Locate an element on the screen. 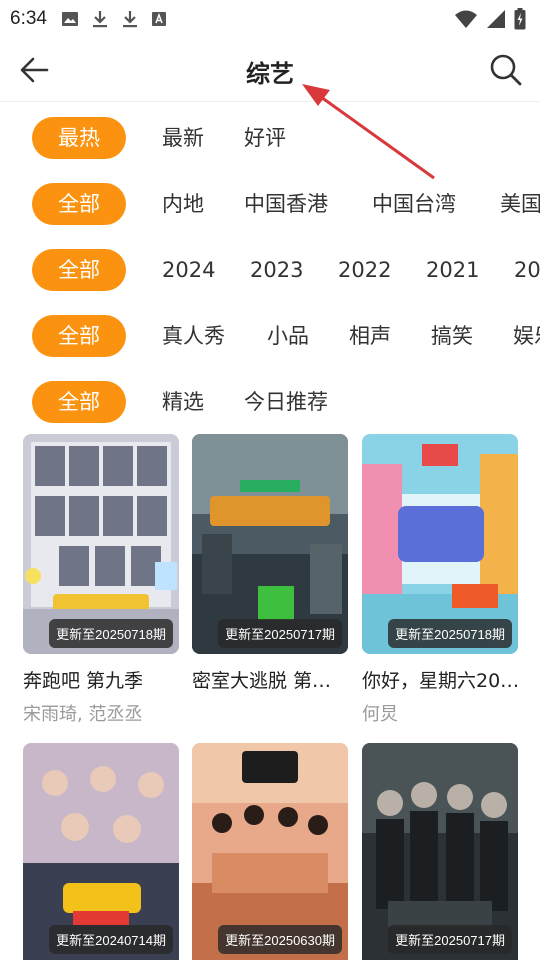 This screenshot has width=540, height=960. show-poster: 更新至20240714期 is located at coordinates (101, 851).